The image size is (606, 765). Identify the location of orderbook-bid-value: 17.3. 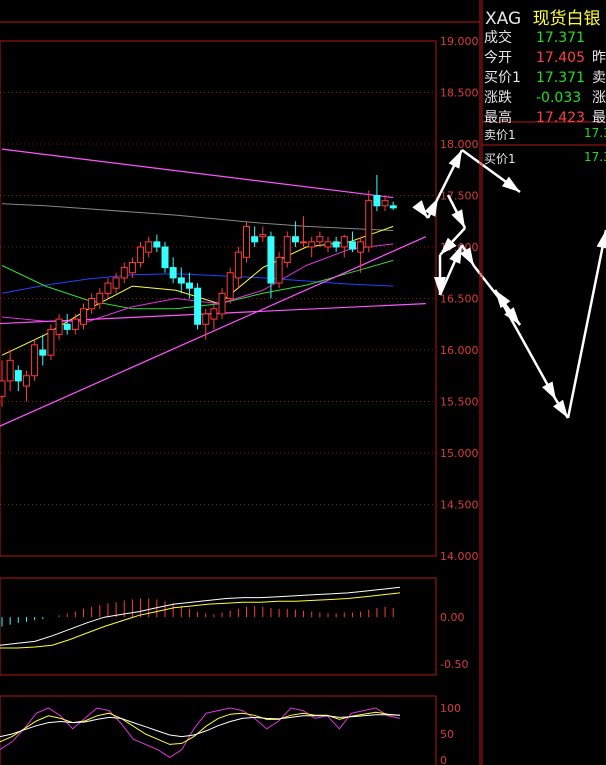
(595, 157).